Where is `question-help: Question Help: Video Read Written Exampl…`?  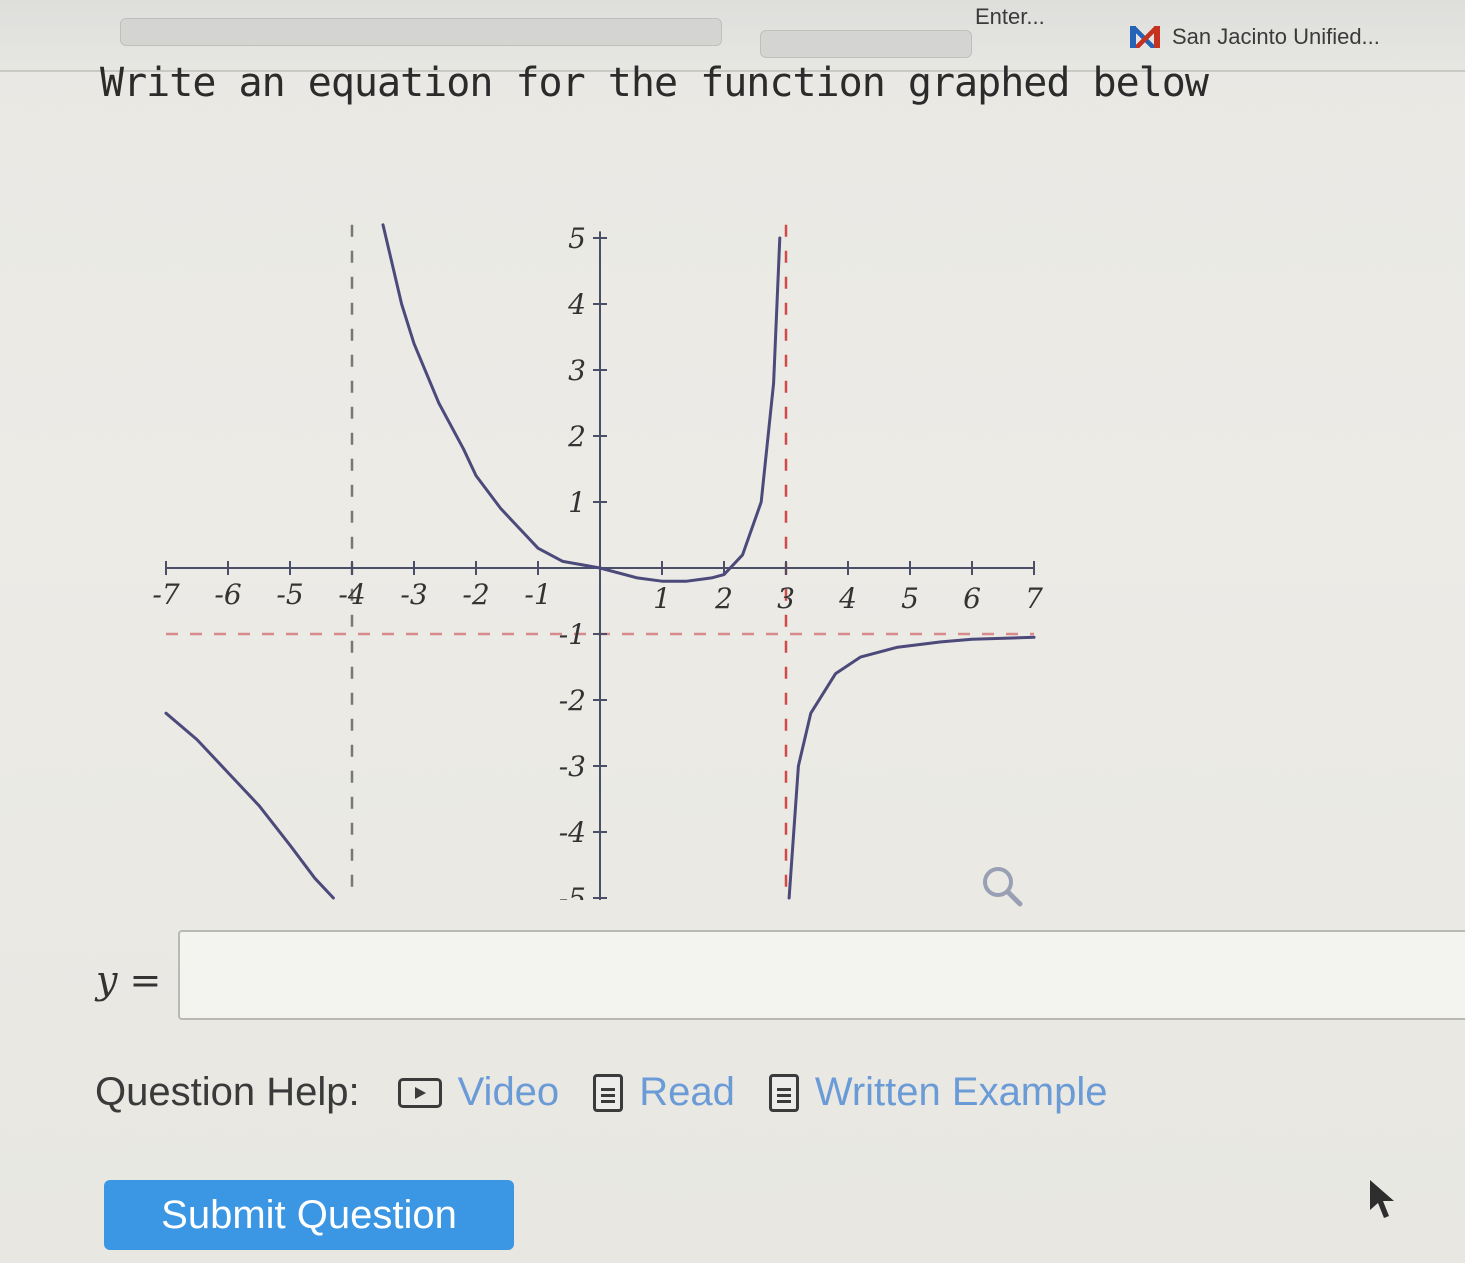 question-help: Question Help: Video Read Written Exampl… is located at coordinates (618, 1092).